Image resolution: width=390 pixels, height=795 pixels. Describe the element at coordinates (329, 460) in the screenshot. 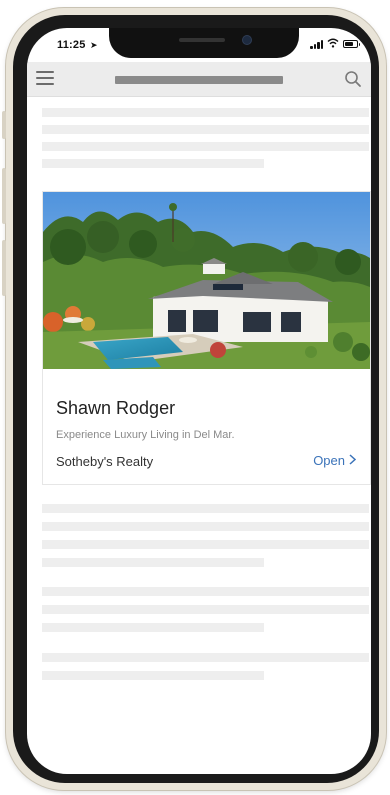

I see `open-button-label: Open` at that location.